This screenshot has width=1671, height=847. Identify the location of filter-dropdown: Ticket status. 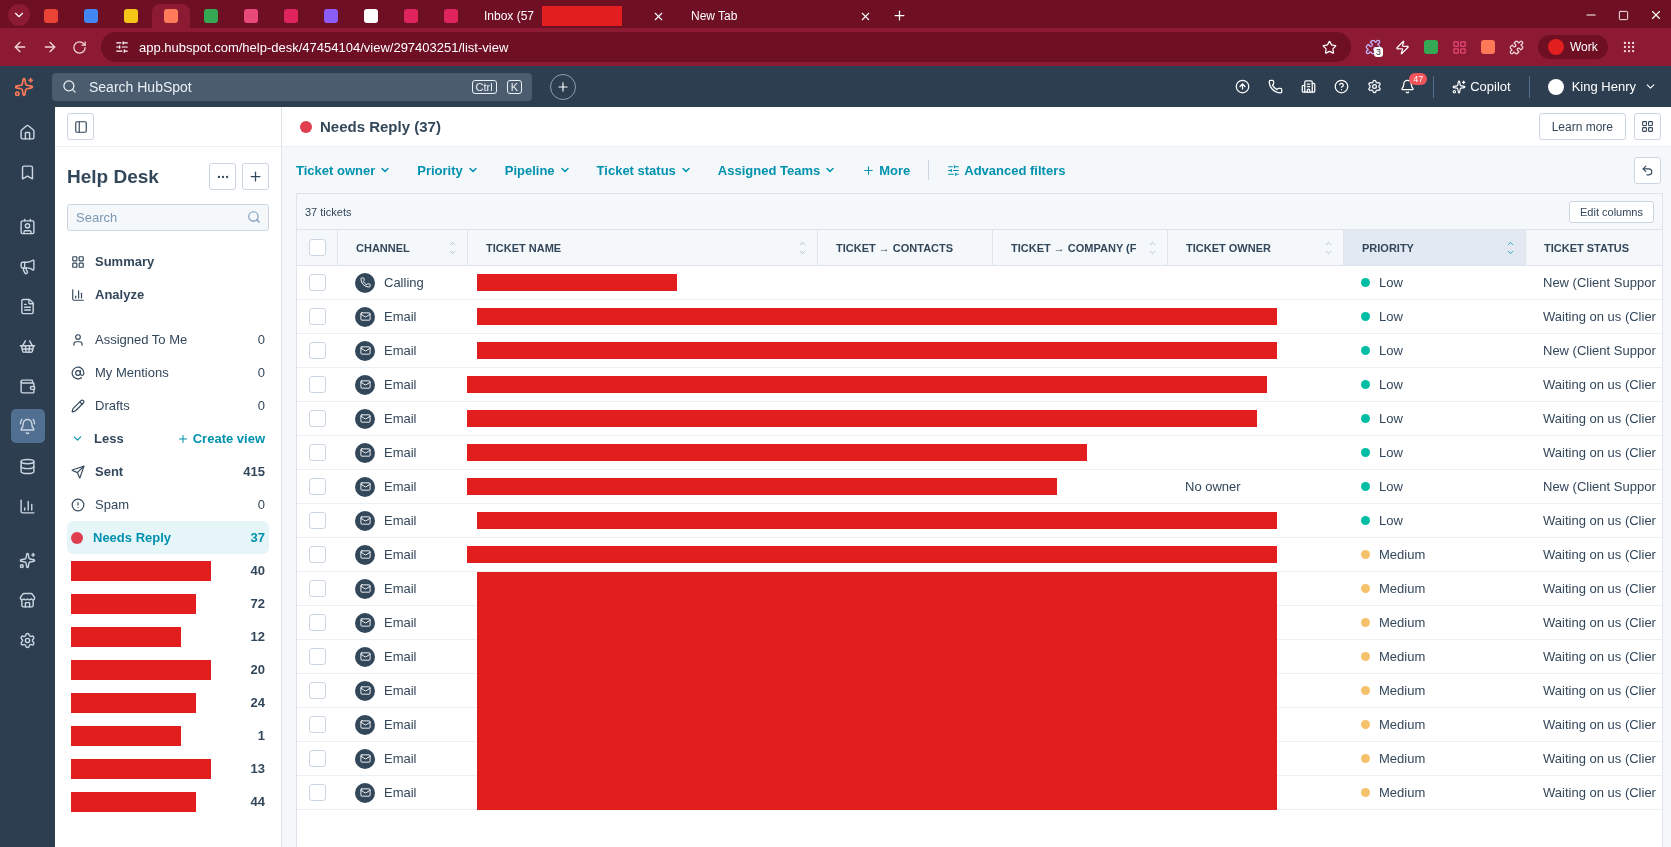
(644, 170).